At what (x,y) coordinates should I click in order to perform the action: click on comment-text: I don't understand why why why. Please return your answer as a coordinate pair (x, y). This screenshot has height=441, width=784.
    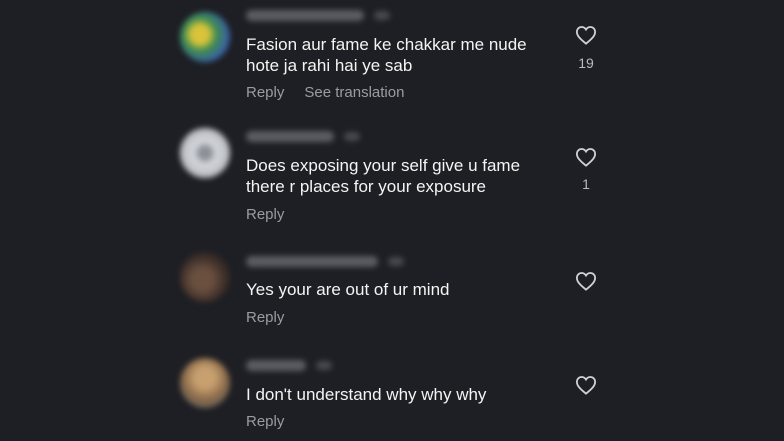
    Looking at the image, I should click on (366, 394).